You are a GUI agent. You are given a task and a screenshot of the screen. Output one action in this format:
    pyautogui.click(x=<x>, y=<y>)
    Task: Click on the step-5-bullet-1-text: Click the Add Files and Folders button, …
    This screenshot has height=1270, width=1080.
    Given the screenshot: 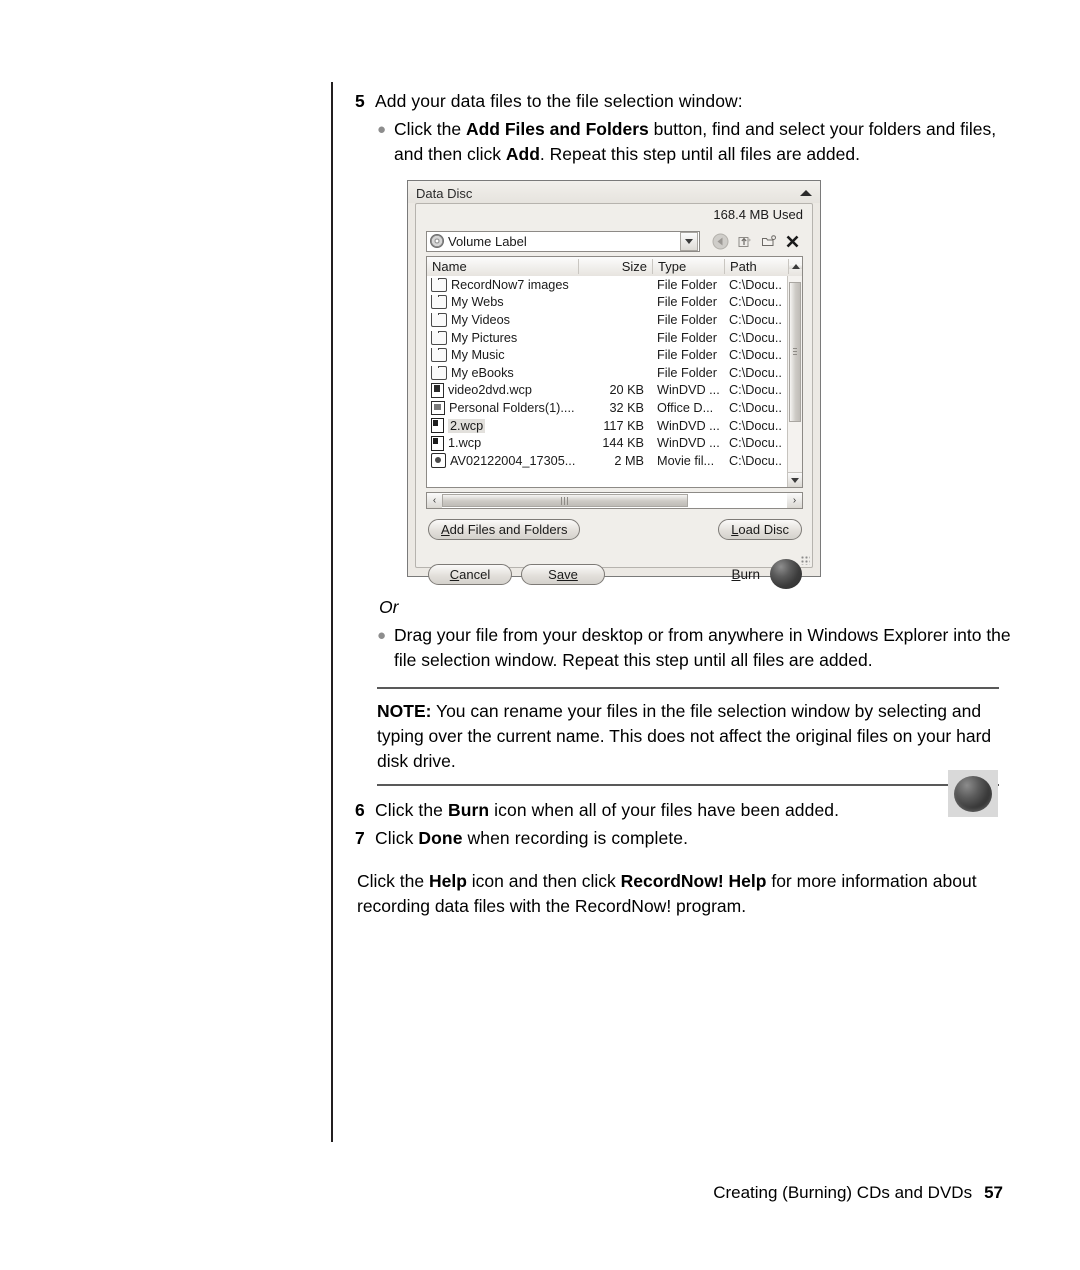 What is the action you would take?
    pyautogui.click(x=704, y=142)
    